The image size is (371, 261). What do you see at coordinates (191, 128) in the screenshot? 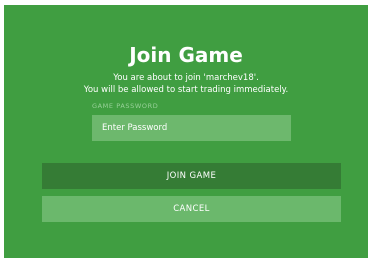
I see `password-field` at bounding box center [191, 128].